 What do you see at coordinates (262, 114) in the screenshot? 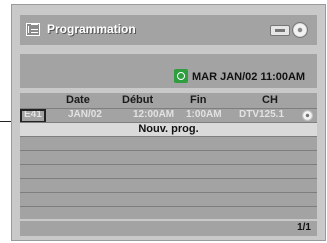
I see `program-channel: DTV125.1` at bounding box center [262, 114].